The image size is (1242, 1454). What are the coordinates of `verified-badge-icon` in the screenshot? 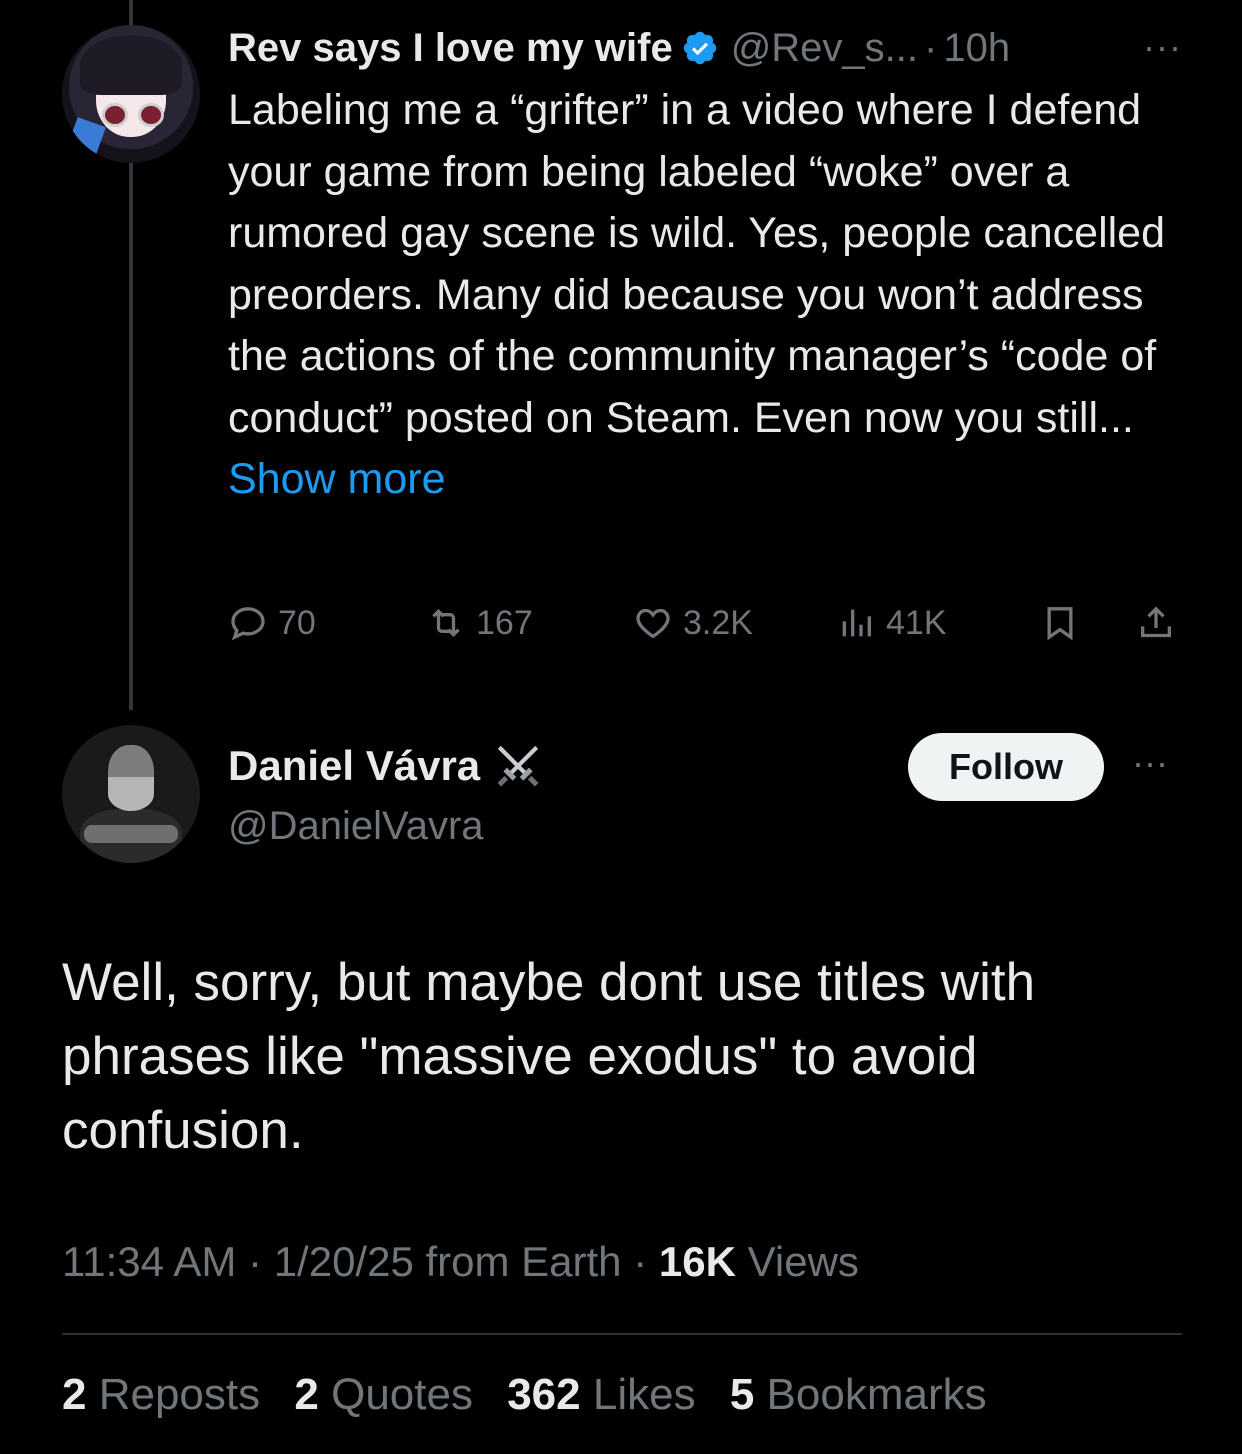 It's located at (700, 48).